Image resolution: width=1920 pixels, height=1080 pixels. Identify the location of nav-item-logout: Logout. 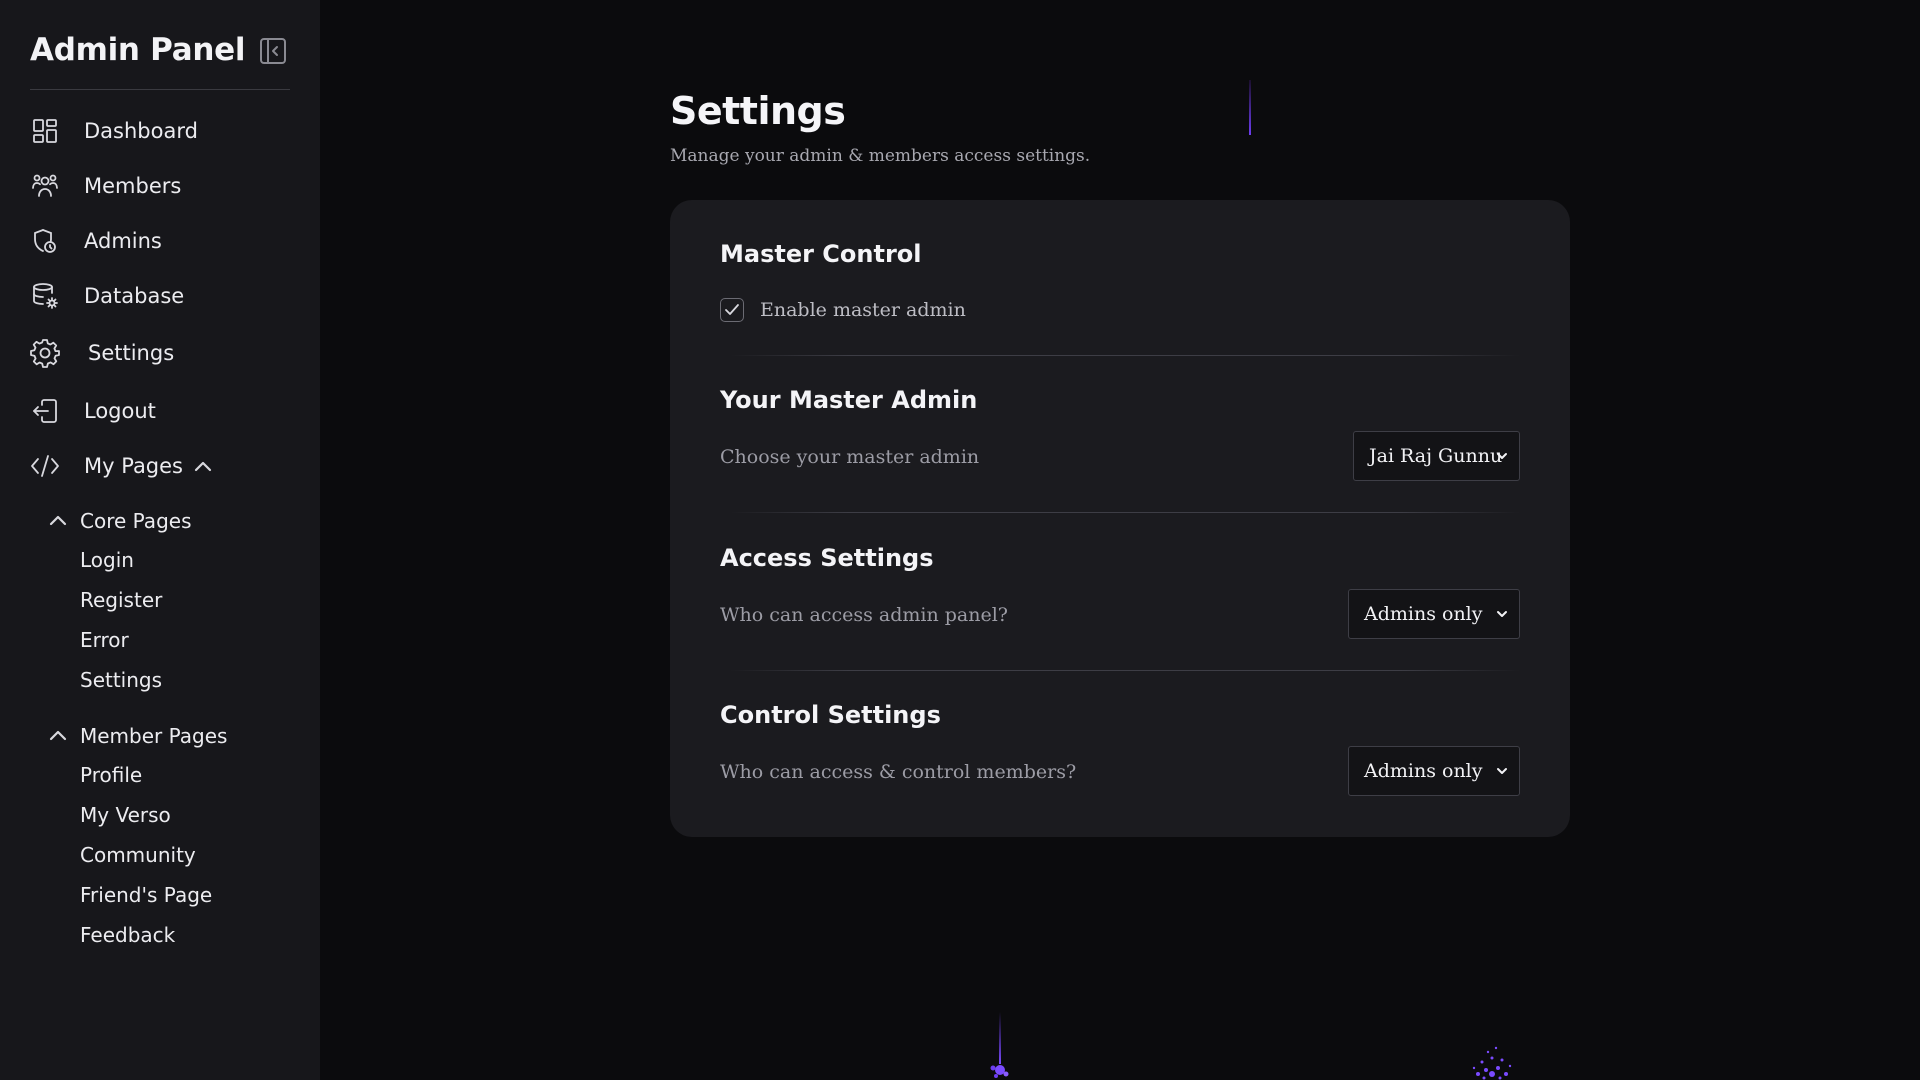
(160, 411).